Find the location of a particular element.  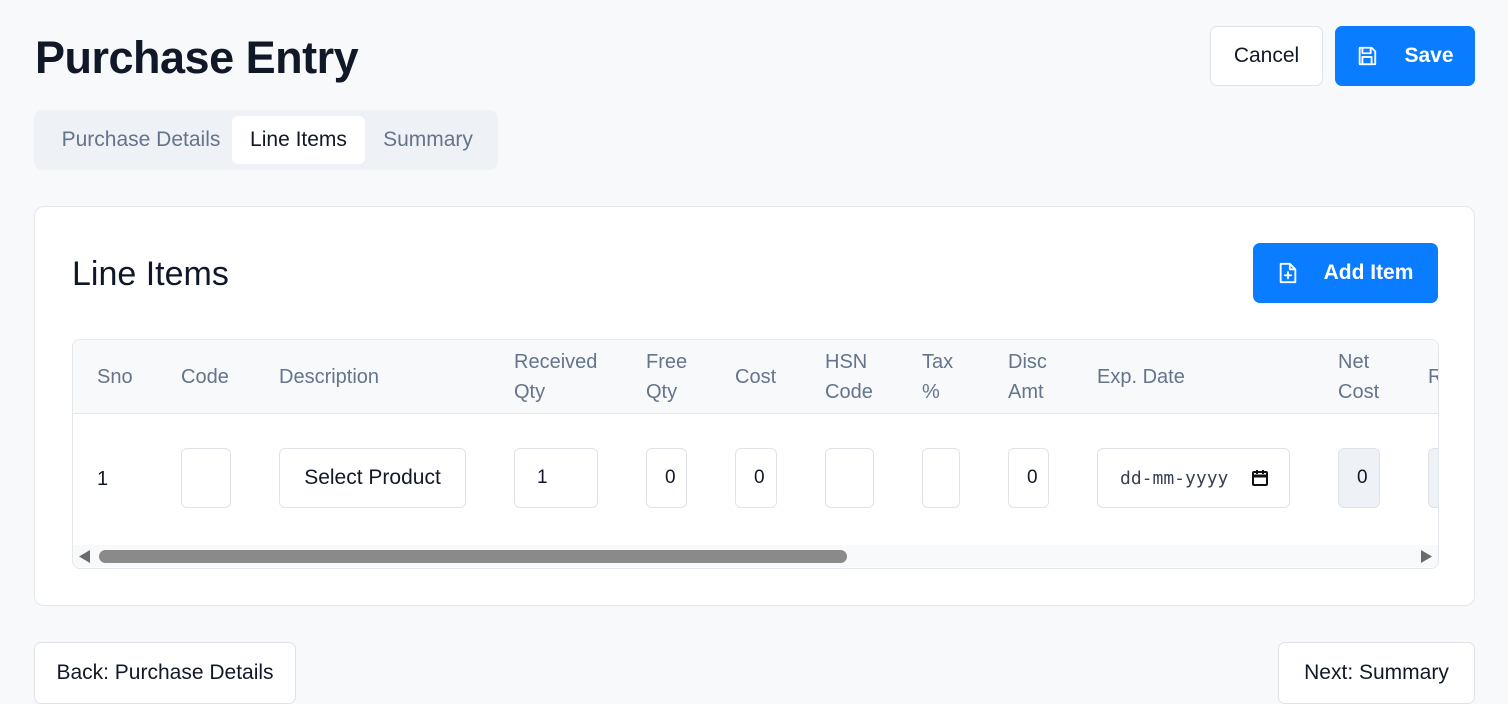

horizontal-scrollbar is located at coordinates (755, 556).